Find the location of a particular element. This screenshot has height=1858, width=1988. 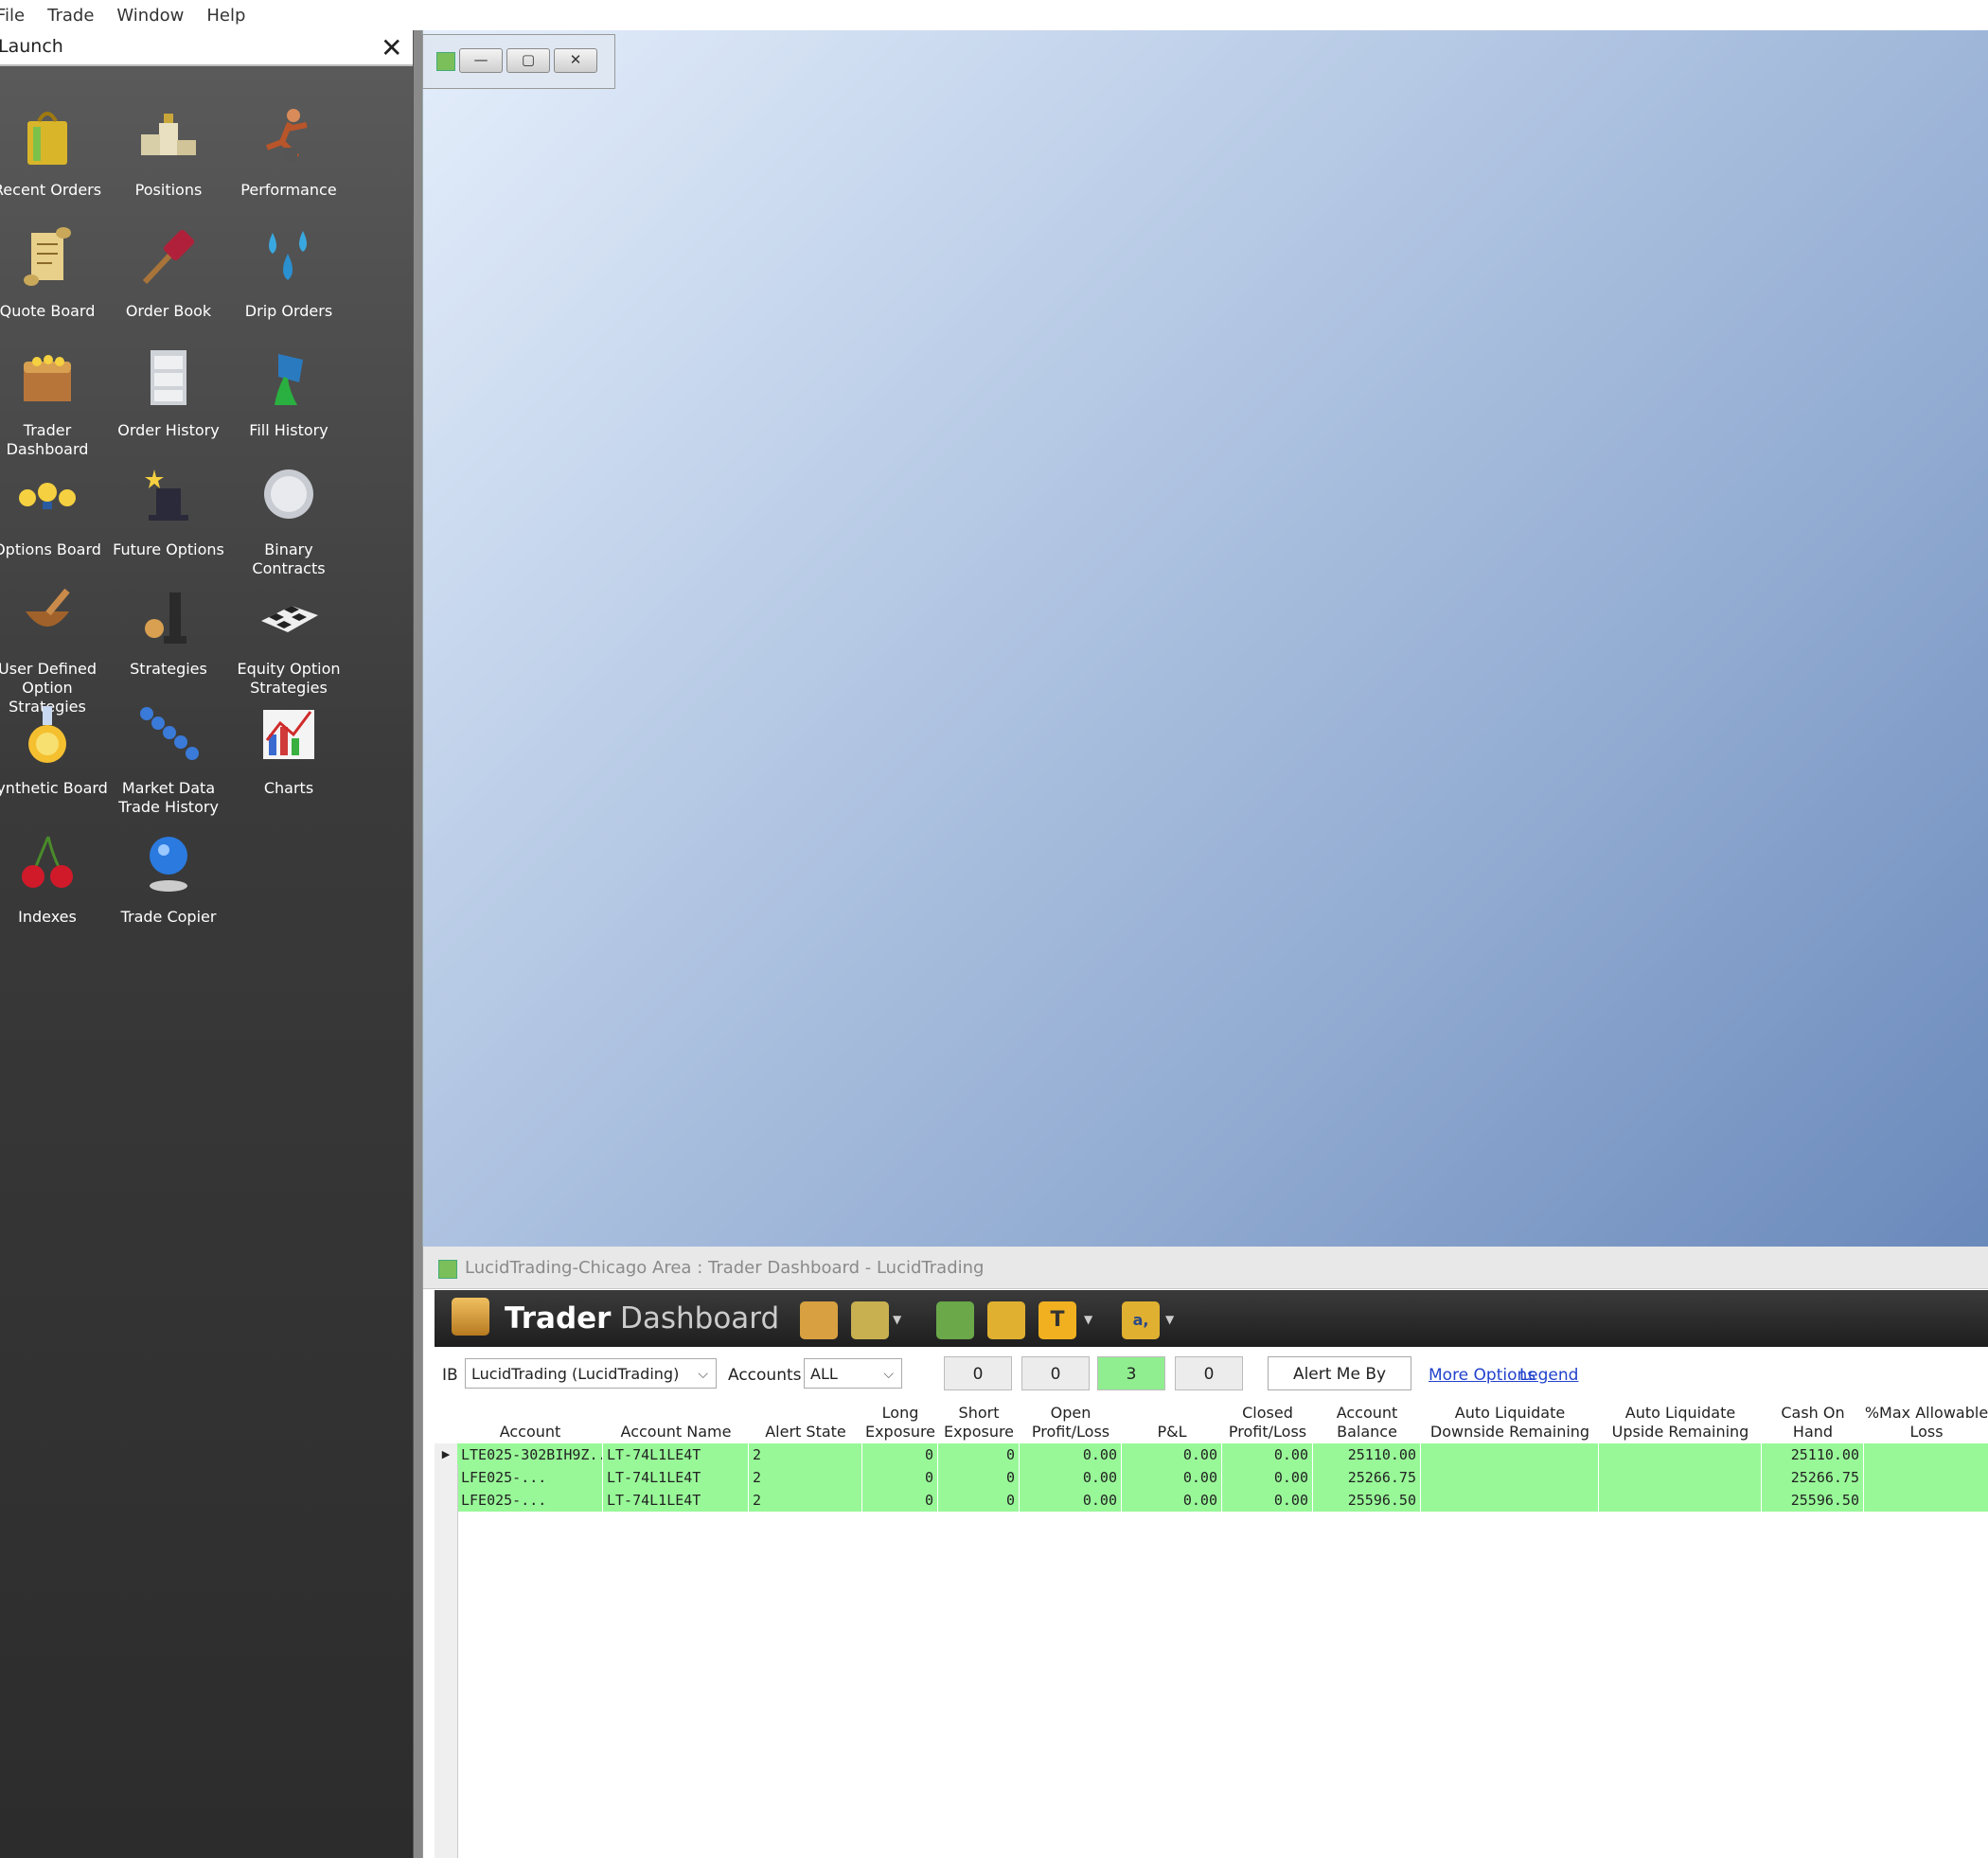

tile-trader-dashboard: Trader Dashboard is located at coordinates (54, 402).